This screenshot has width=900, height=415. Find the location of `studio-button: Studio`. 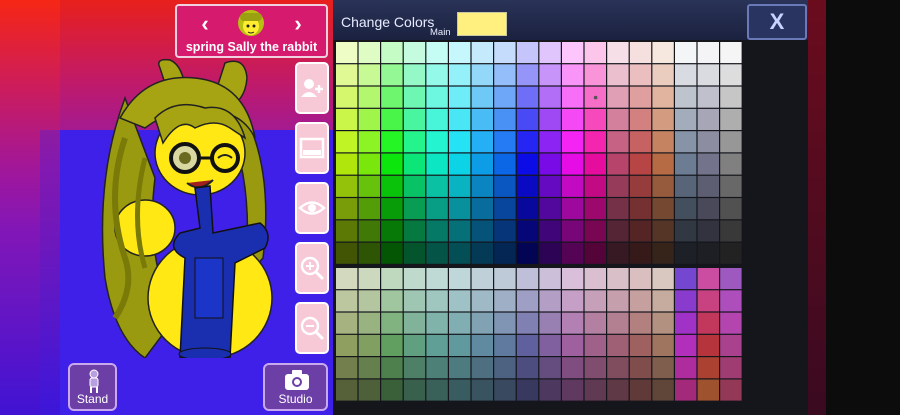

studio-button: Studio is located at coordinates (295, 387).